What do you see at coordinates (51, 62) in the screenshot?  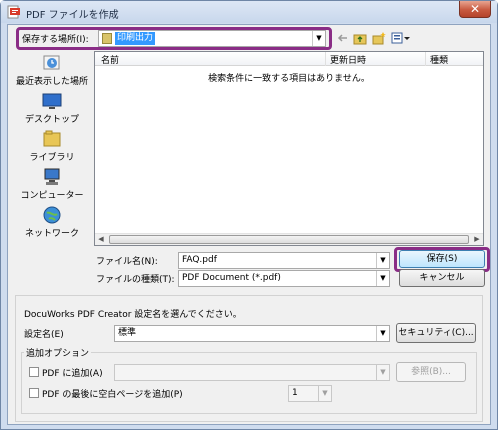 I see `recent-places-icon` at bounding box center [51, 62].